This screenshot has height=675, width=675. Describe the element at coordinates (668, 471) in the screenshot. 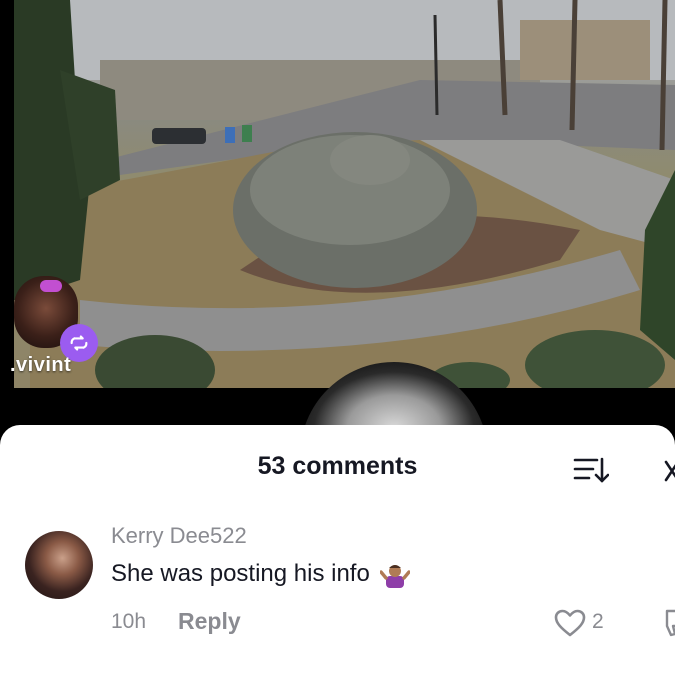

I see `close-icon` at that location.